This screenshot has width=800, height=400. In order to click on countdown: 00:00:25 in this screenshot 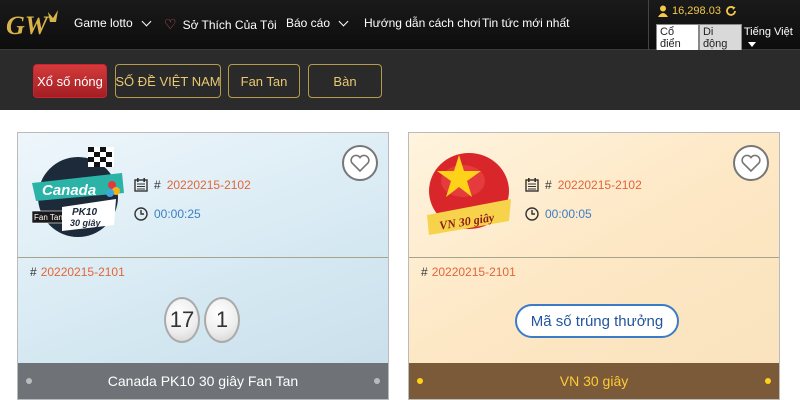, I will do `click(167, 214)`.